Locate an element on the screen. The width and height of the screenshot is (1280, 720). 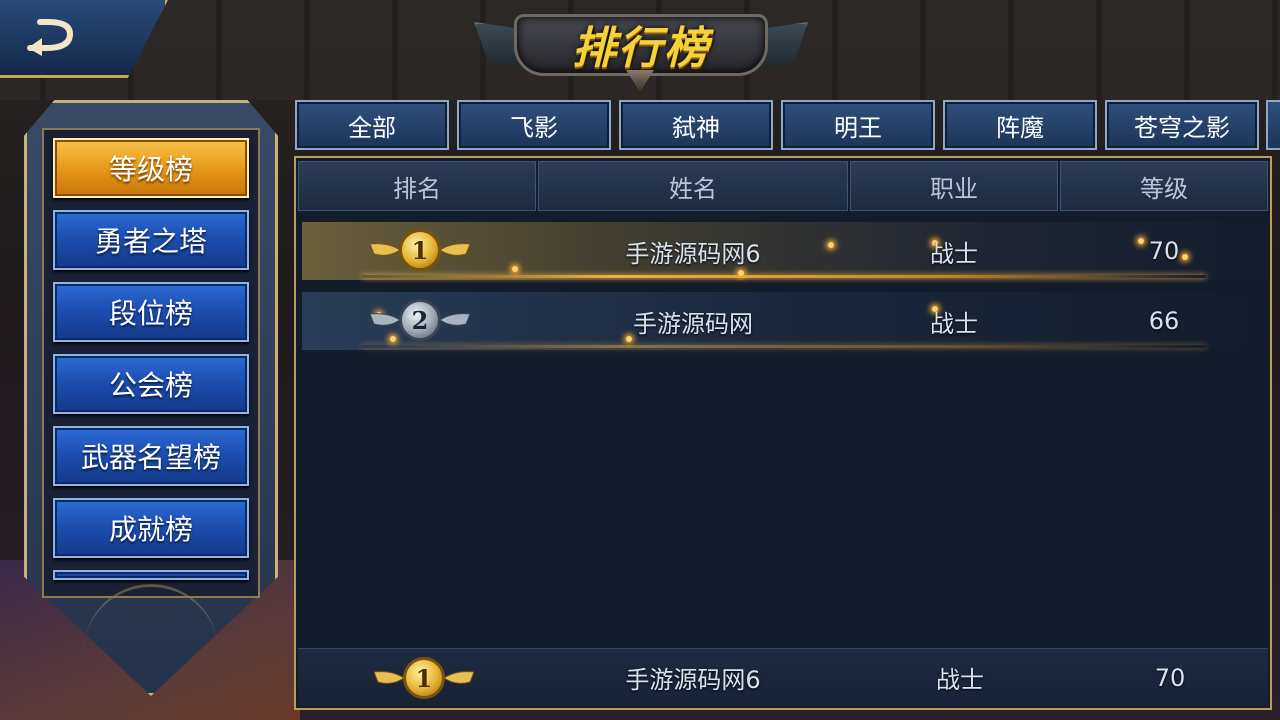
player-name: 手游源码网 is located at coordinates (693, 323).